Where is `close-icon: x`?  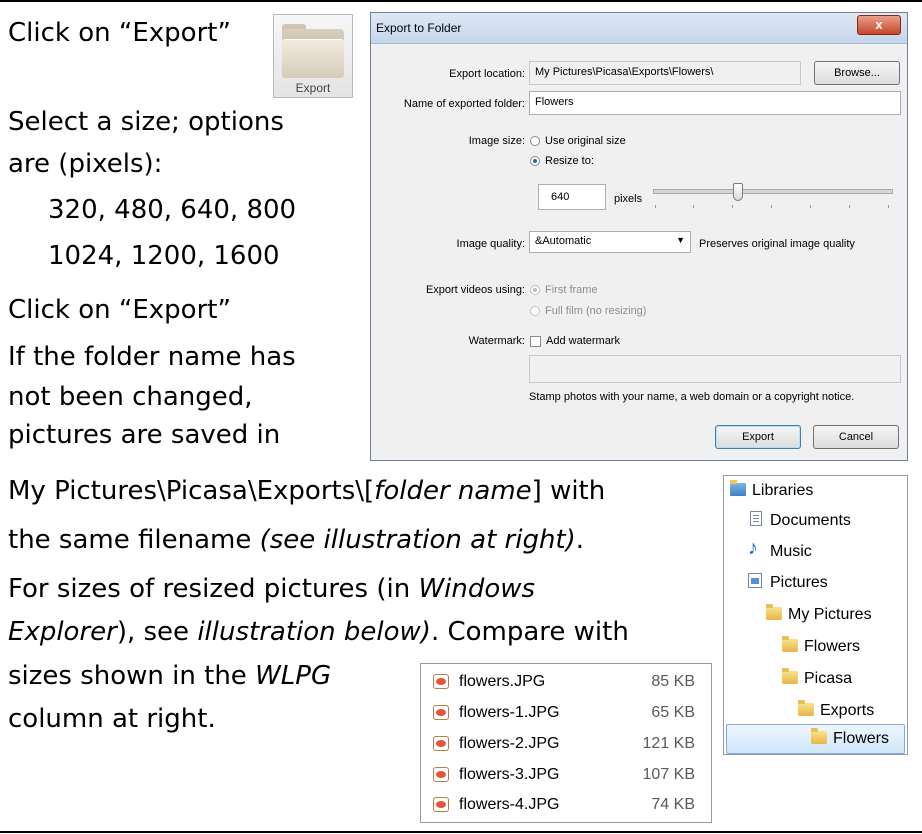 close-icon: x is located at coordinates (879, 24).